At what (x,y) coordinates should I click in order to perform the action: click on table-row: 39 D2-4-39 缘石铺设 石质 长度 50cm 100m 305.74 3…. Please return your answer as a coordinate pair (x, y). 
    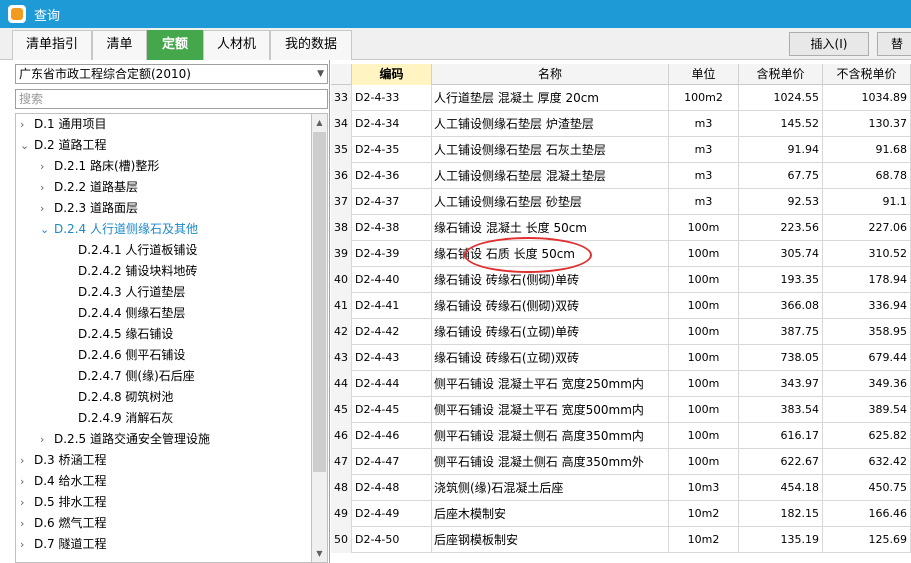
    Looking at the image, I should click on (621, 254).